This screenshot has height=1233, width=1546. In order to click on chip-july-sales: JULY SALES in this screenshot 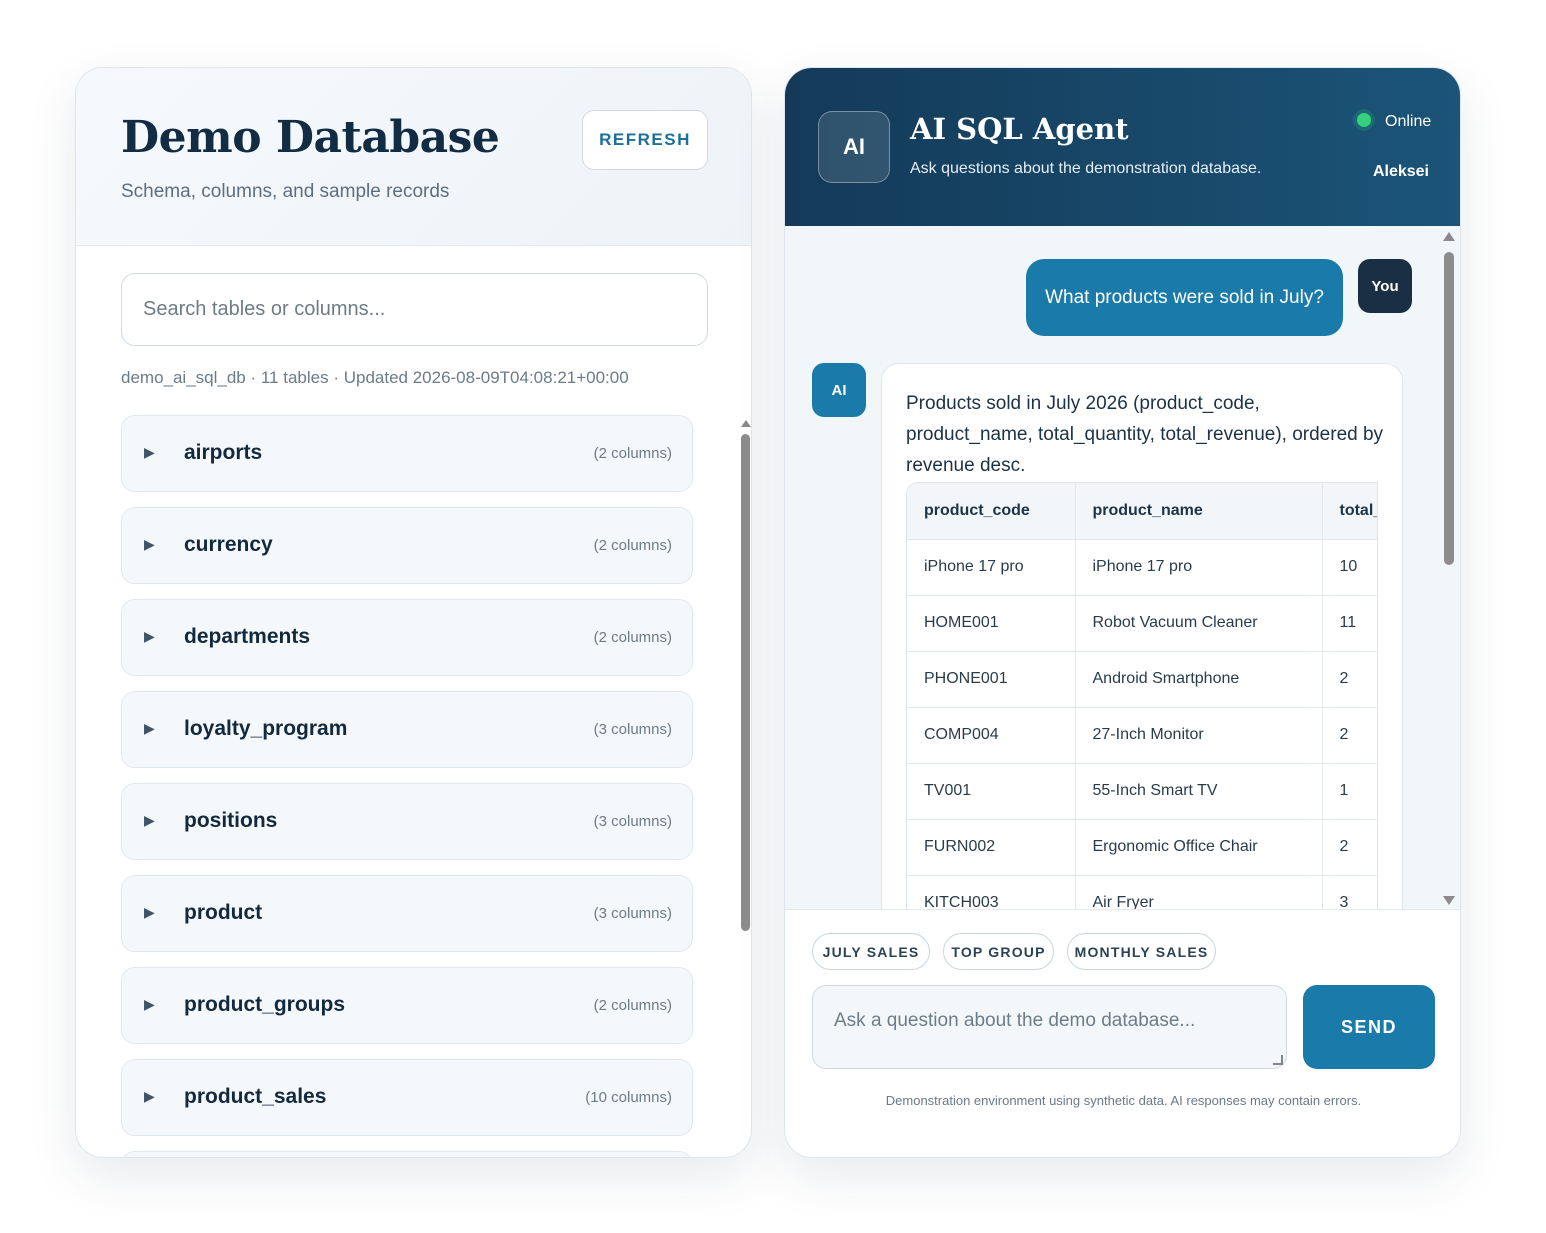, I will do `click(871, 951)`.